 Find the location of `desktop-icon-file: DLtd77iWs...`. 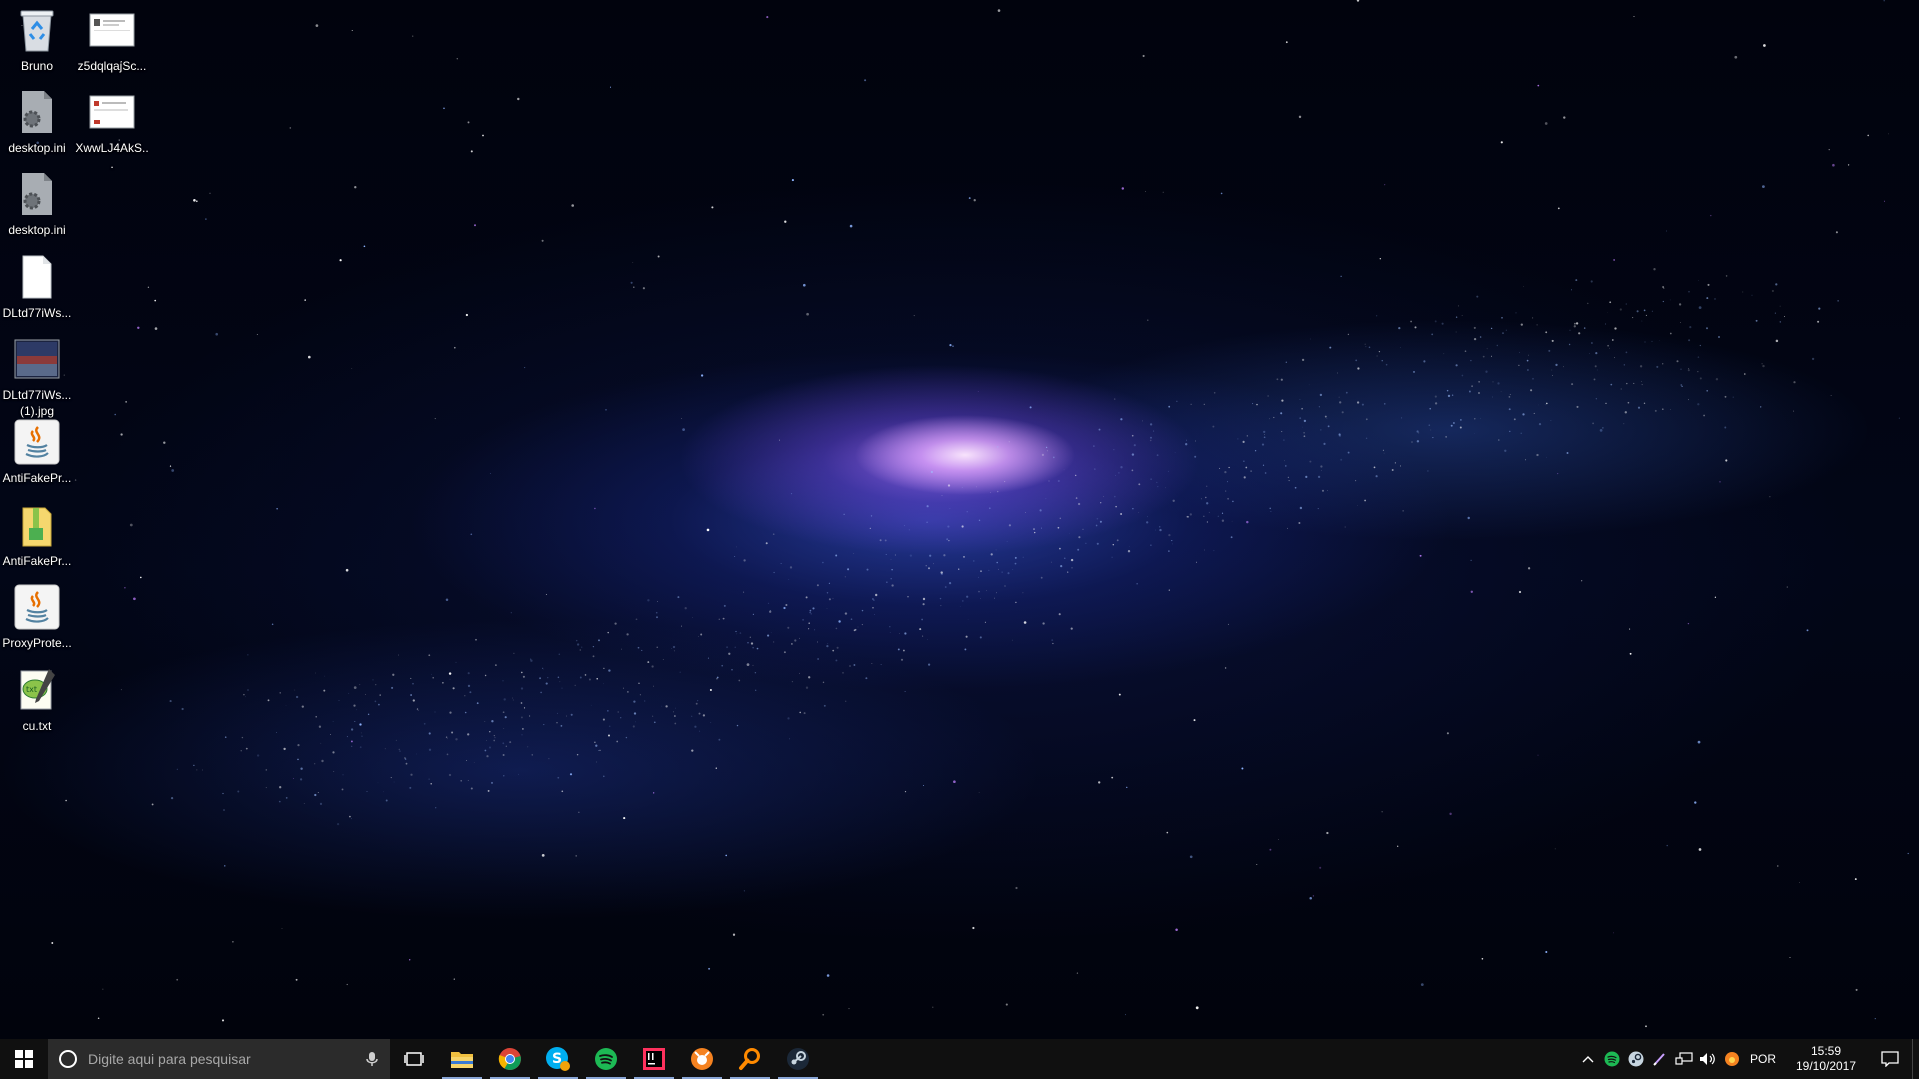

desktop-icon-file: DLtd77iWs... is located at coordinates (37, 287).